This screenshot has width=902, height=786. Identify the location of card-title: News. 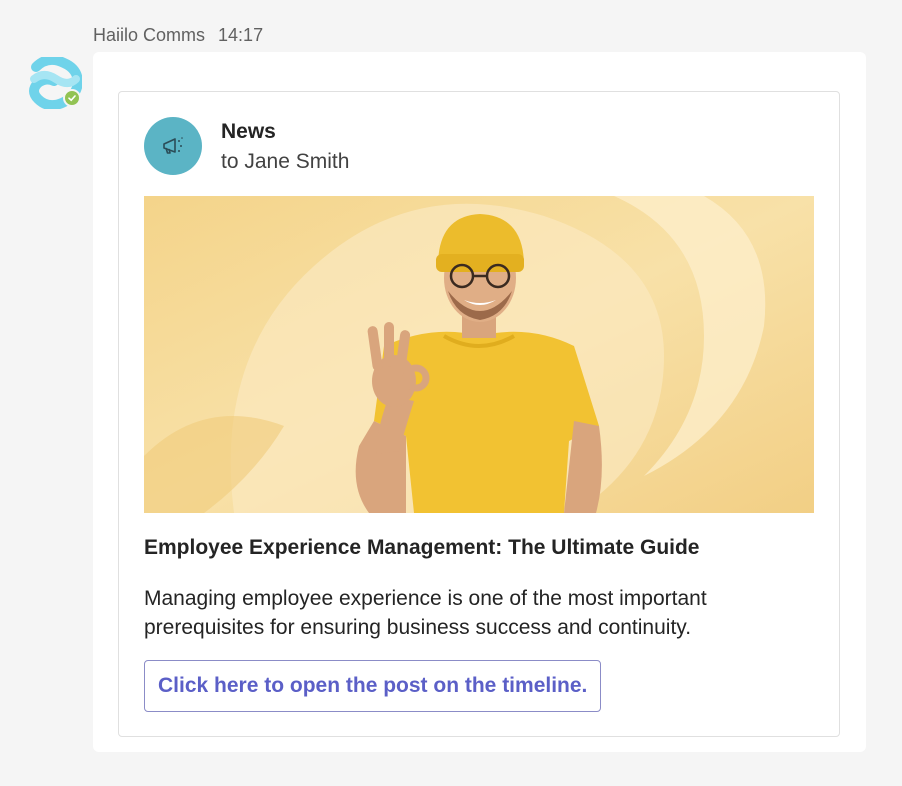
(248, 131).